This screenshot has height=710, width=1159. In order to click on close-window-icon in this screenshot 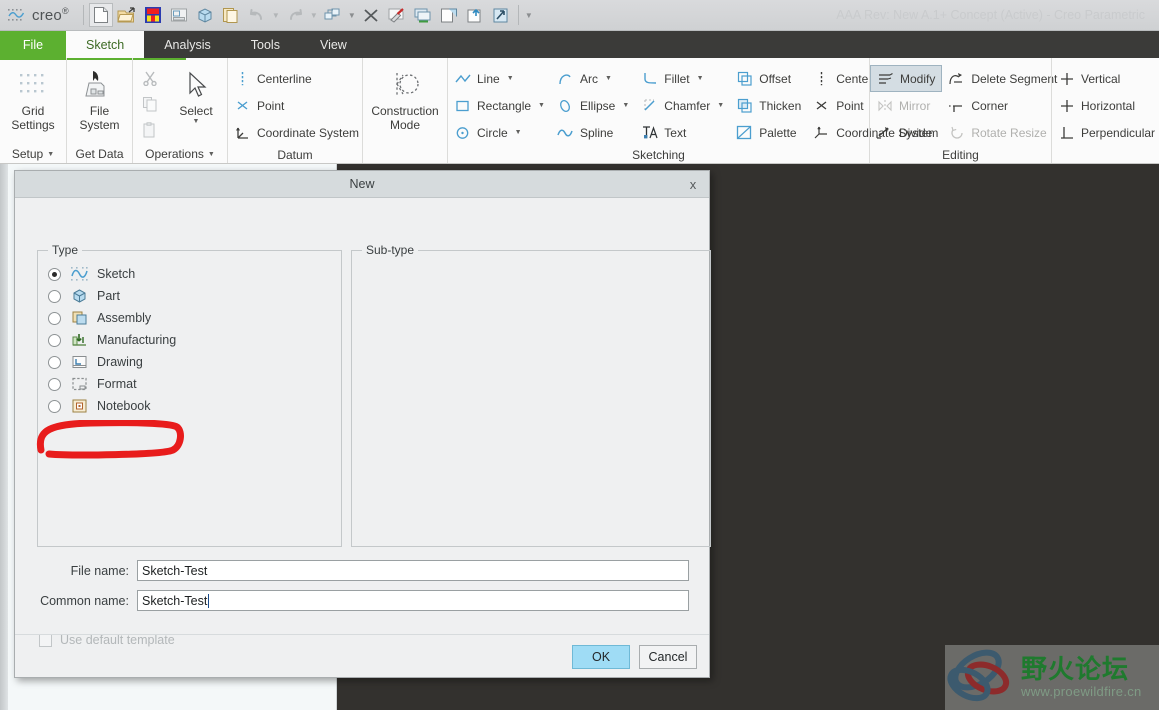, I will do `click(371, 15)`.